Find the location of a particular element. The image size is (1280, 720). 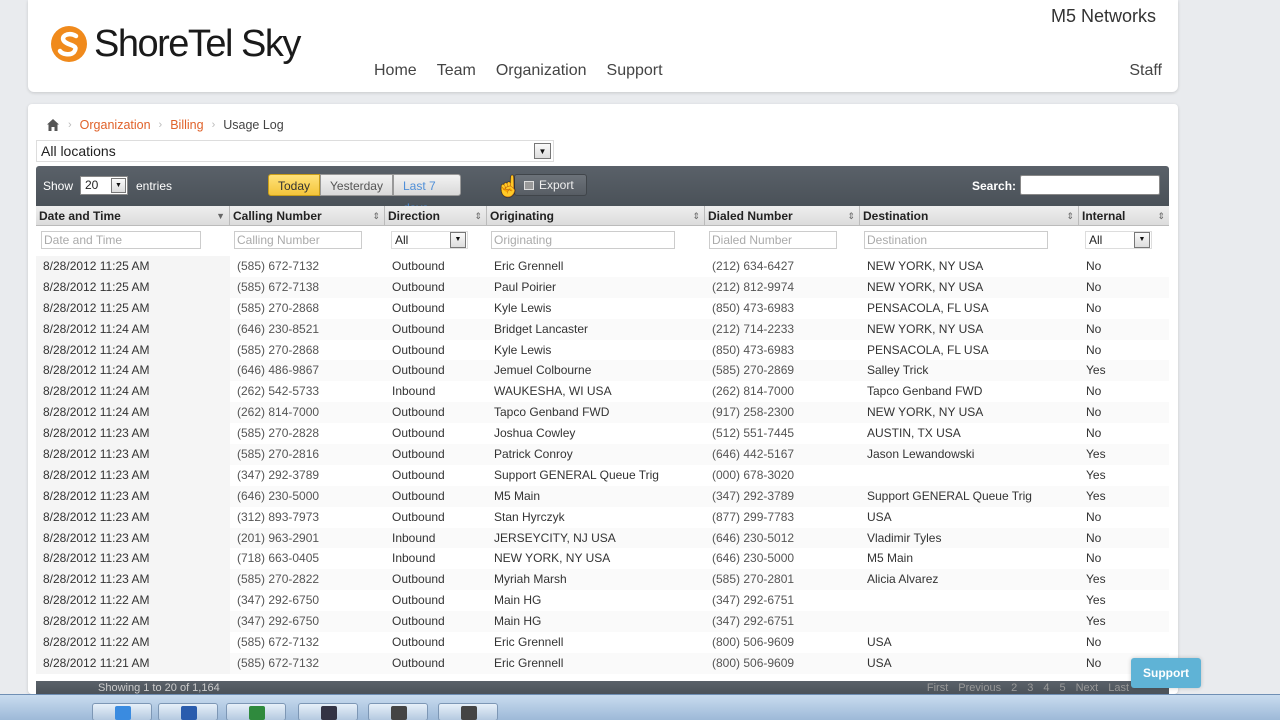

col-originating: Originating ⇕ is located at coordinates (596, 216).